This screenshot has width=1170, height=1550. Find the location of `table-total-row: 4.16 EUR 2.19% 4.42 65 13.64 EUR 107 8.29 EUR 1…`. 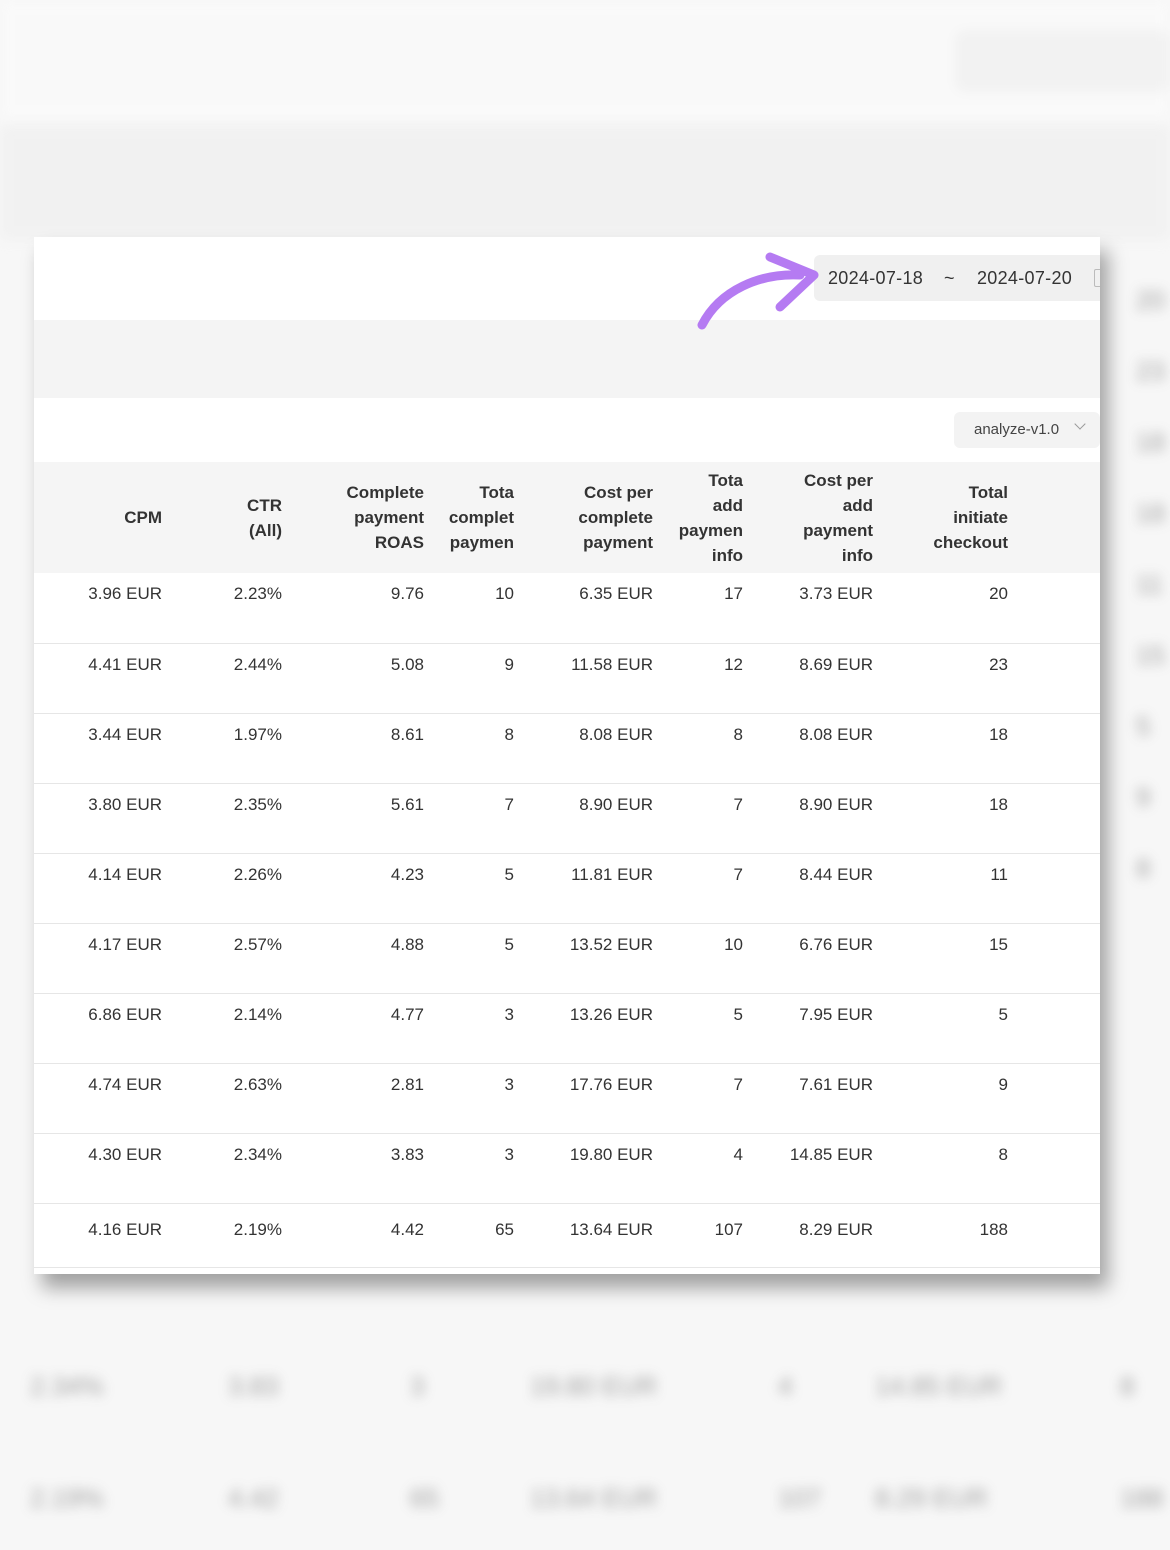

table-total-row: 4.16 EUR 2.19% 4.42 65 13.64 EUR 107 8.29 EUR 1… is located at coordinates (567, 1235).